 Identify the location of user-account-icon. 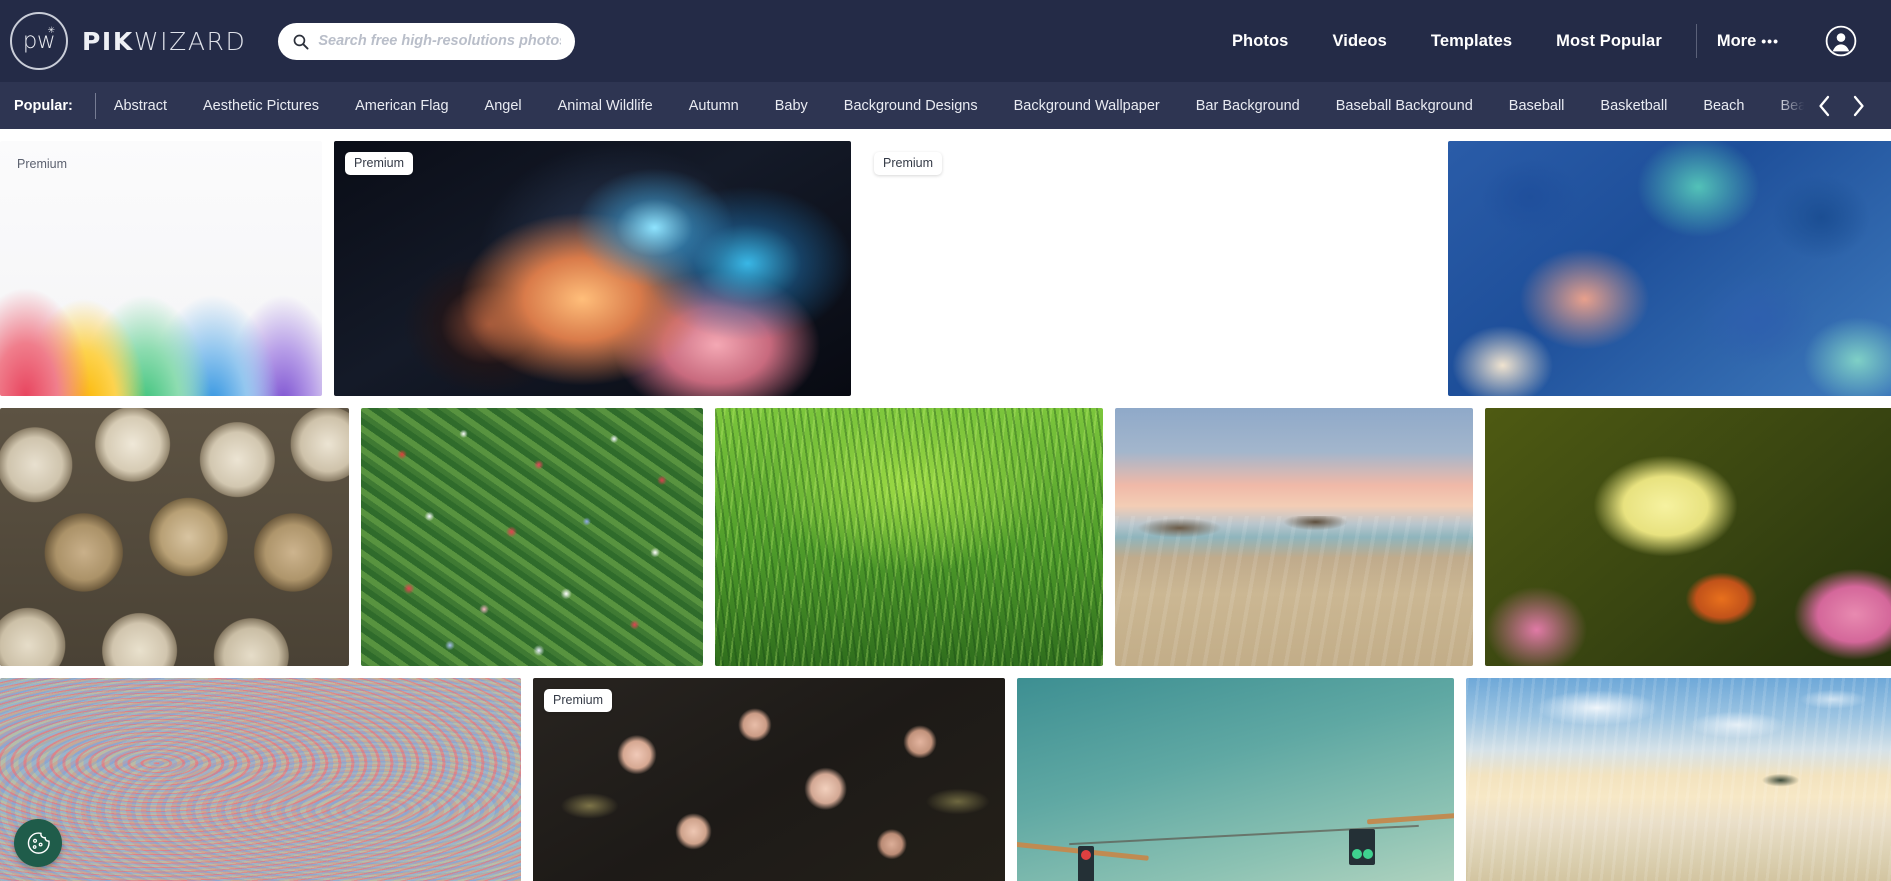
(1841, 41).